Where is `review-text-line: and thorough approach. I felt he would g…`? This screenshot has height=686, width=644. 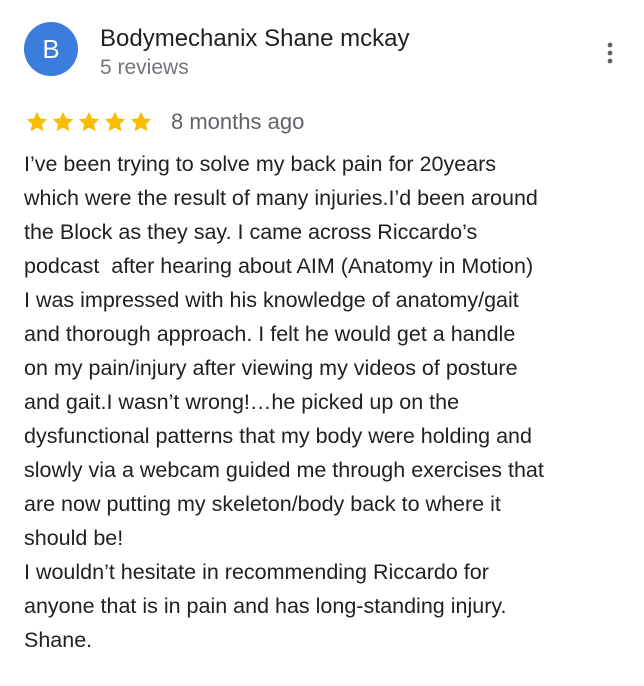
review-text-line: and thorough approach. I felt he would g… is located at coordinates (270, 334).